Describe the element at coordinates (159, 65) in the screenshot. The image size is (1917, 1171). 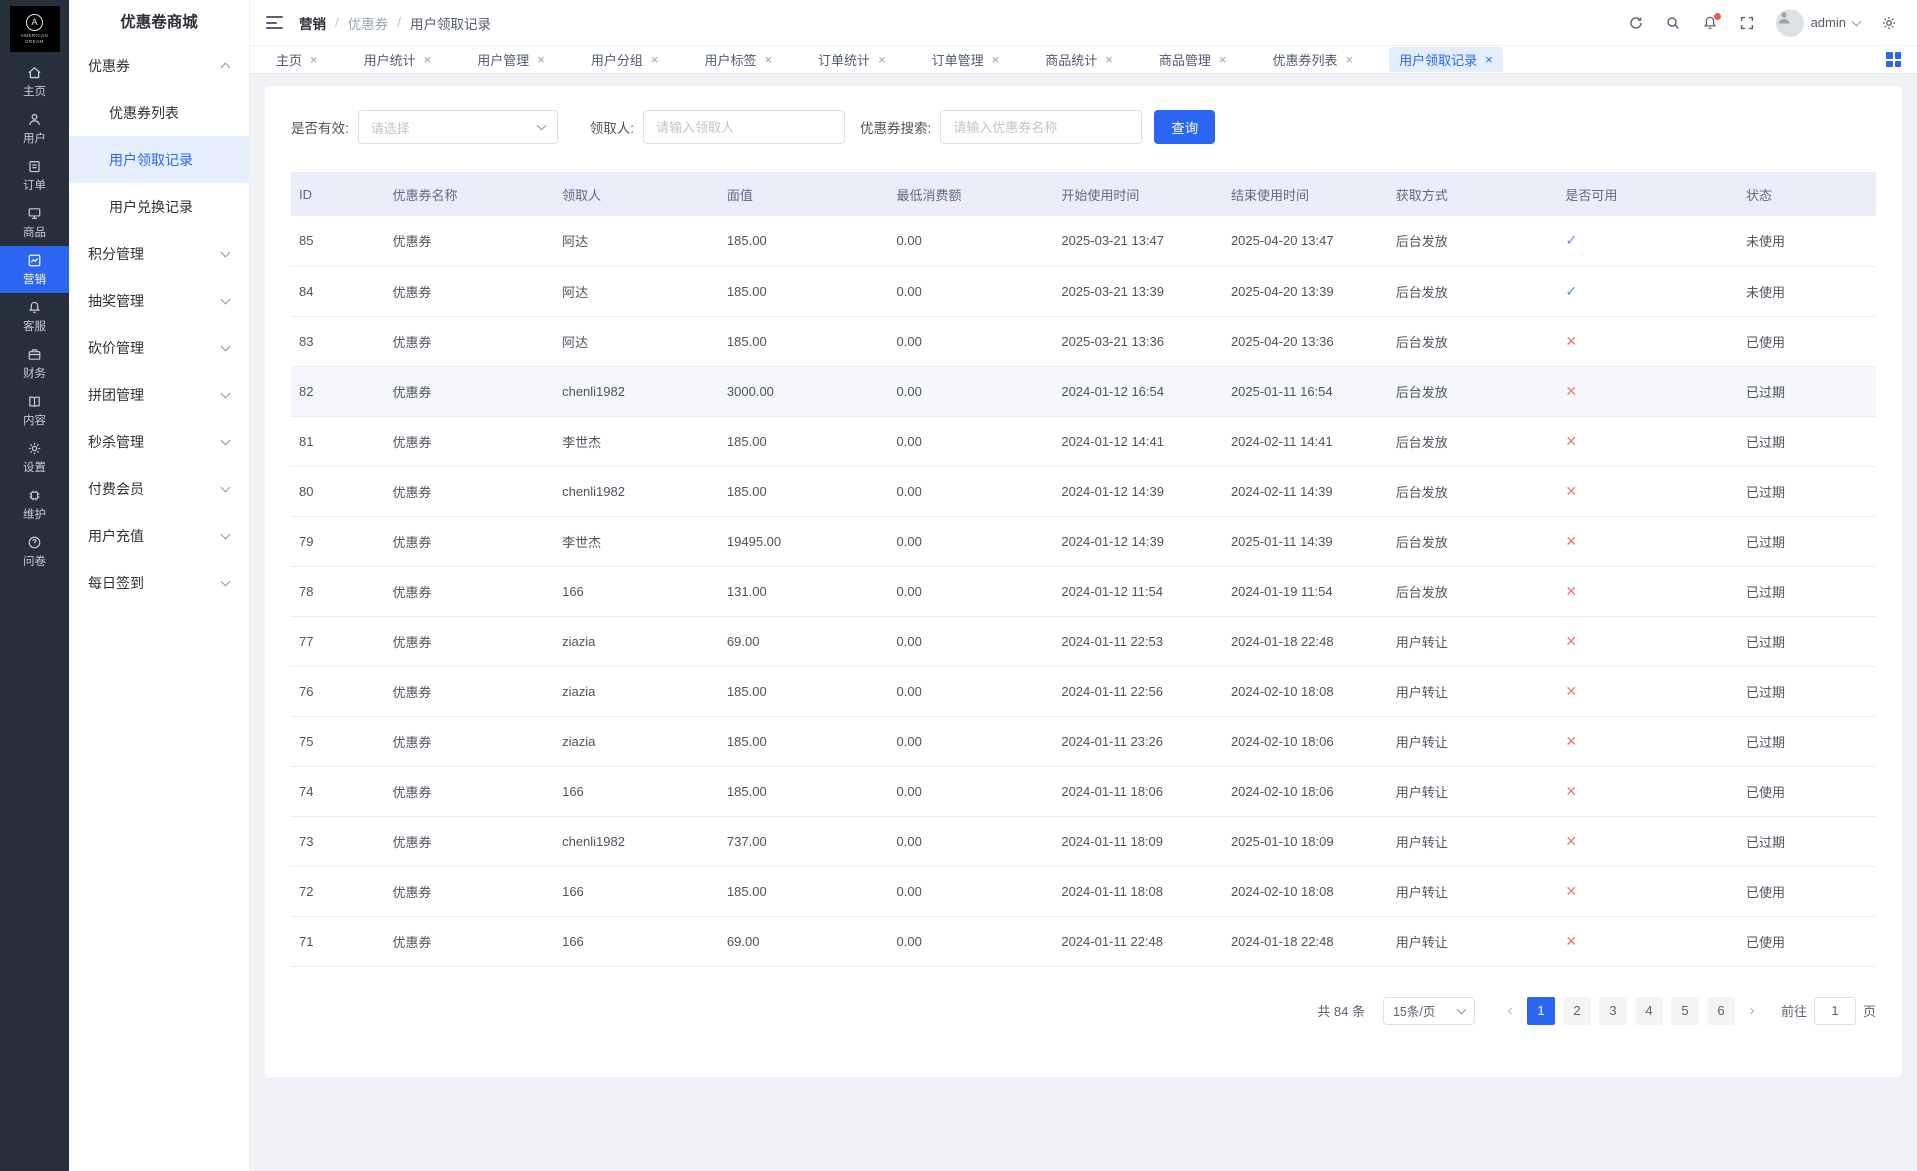
I see `menu-coupon-group: 优惠券` at that location.